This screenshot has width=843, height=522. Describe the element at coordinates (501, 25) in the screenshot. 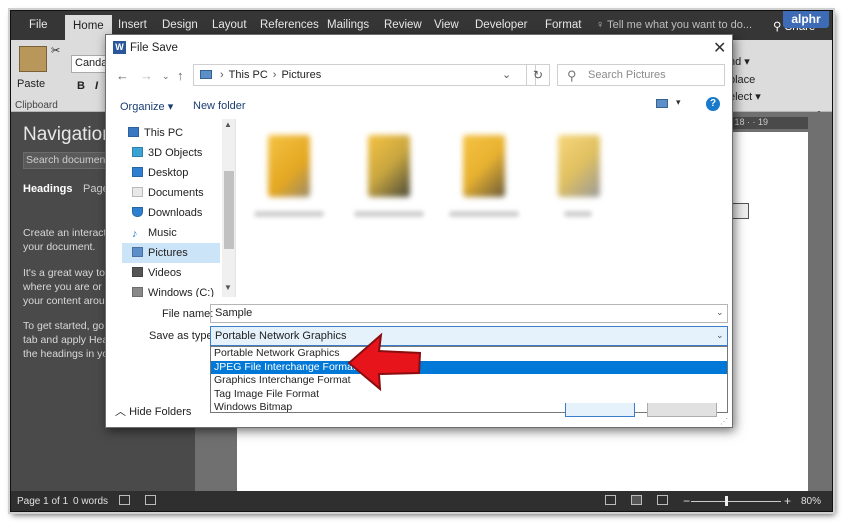

I see `tab-developer: Developer` at that location.